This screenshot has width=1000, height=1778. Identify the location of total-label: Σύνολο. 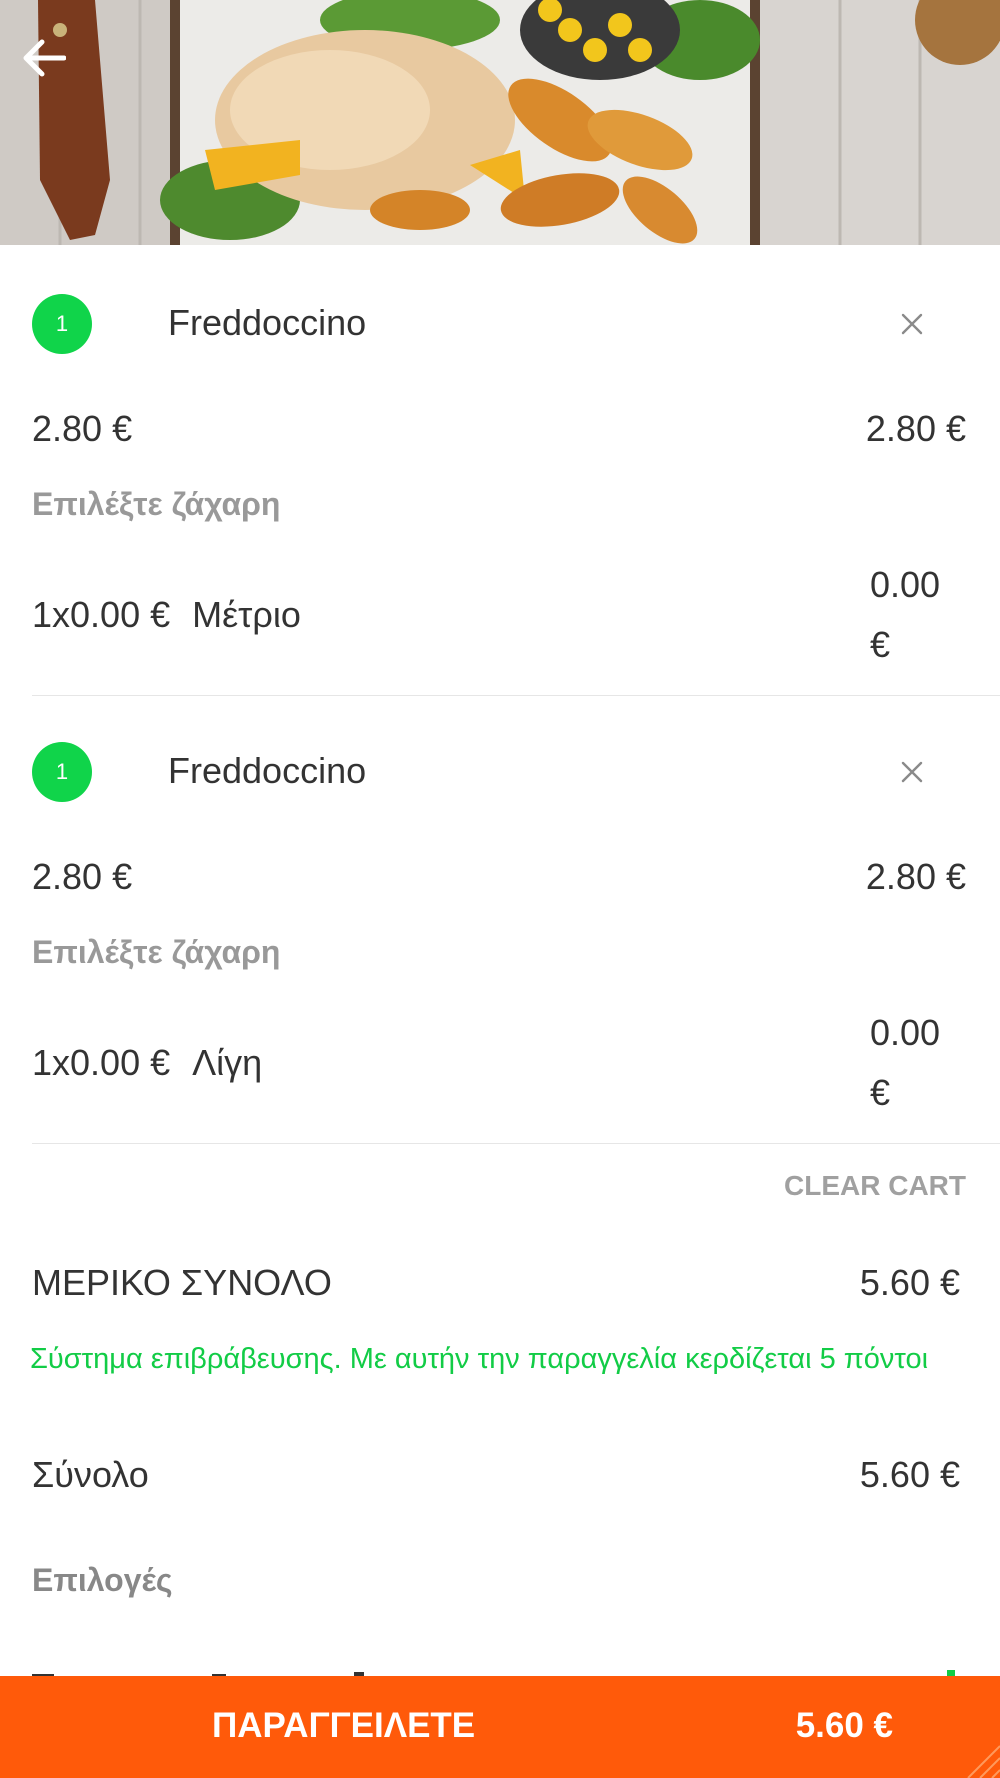
(90, 1474).